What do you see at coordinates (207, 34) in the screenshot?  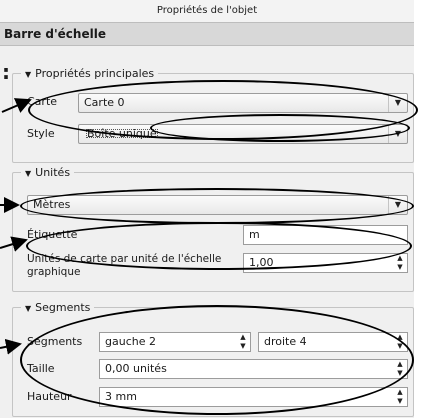 I see `item-heading: Barre d'échelle` at bounding box center [207, 34].